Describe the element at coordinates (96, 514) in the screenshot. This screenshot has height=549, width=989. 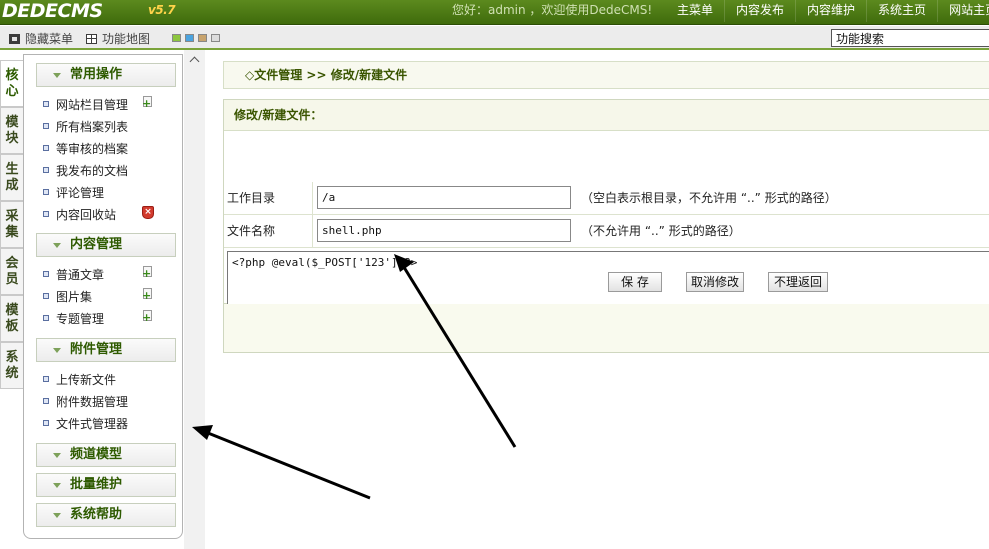
I see `menu-section-title: 系统帮助` at that location.